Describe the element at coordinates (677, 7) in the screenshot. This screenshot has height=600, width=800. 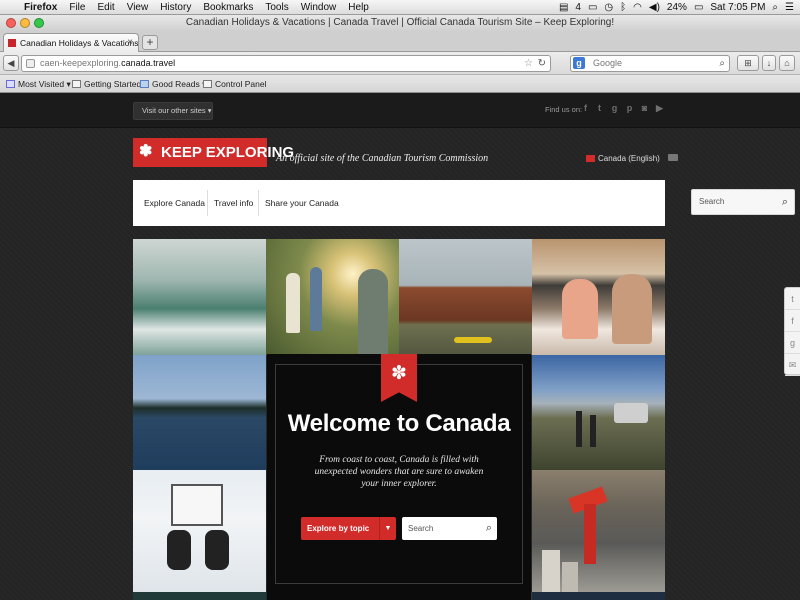
I see `battery-percent: 24%` at that location.